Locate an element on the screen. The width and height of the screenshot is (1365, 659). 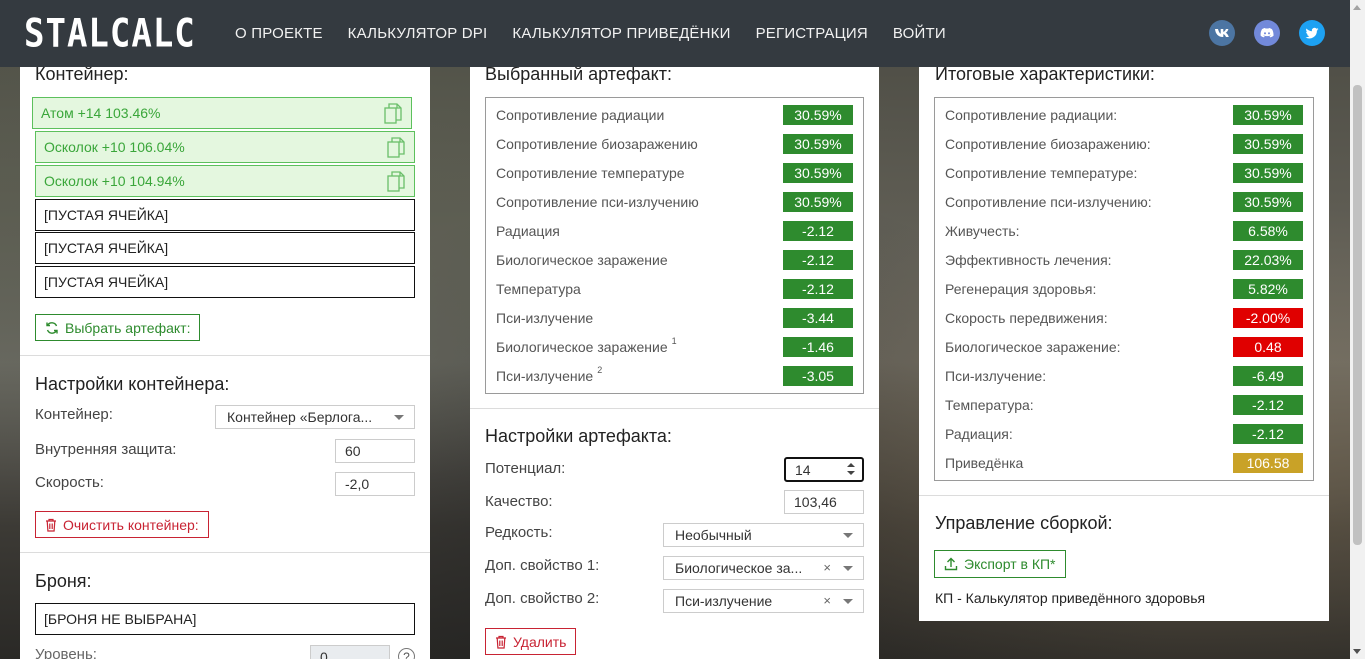
clear-container-button: Очистить контейнер: is located at coordinates (122, 524).